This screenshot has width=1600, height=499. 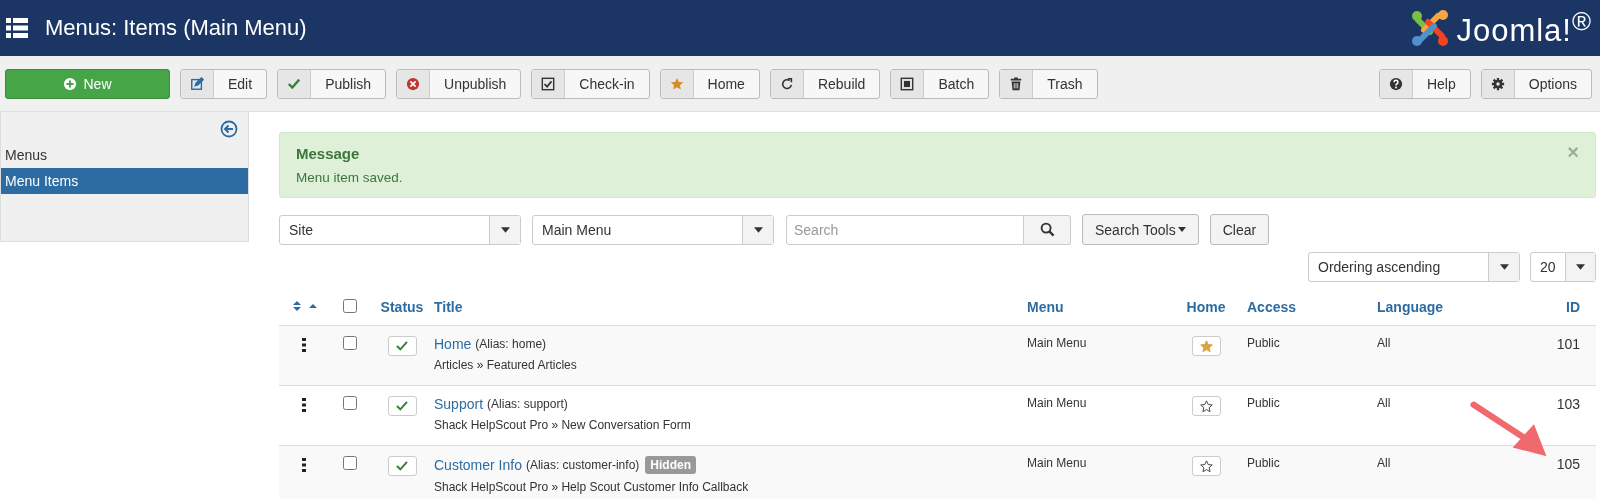 What do you see at coordinates (590, 83) in the screenshot?
I see `toolbar-button: Check-in` at bounding box center [590, 83].